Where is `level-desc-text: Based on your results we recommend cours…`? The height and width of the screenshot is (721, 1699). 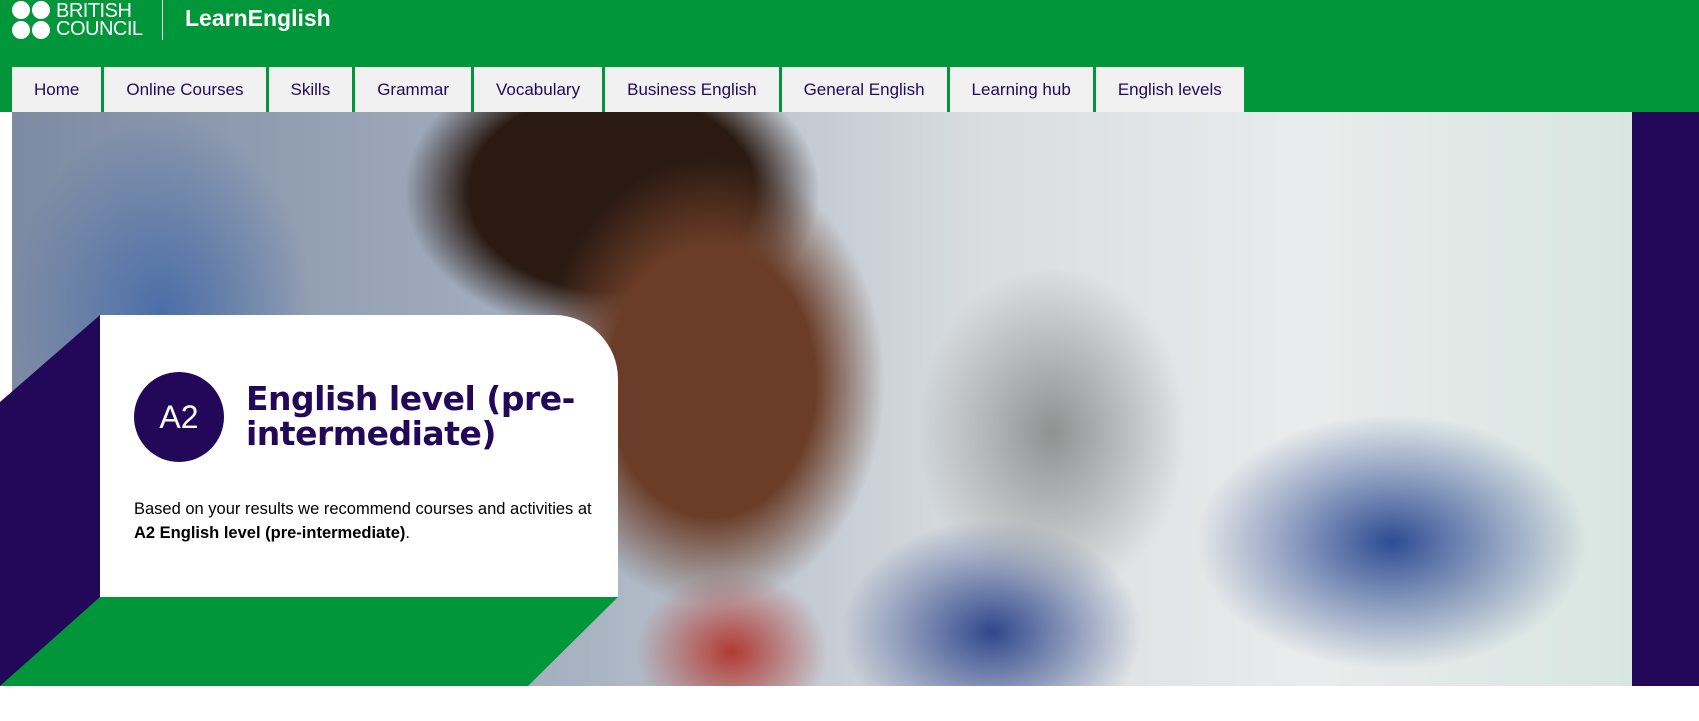 level-desc-text: Based on your results we recommend cours… is located at coordinates (363, 509).